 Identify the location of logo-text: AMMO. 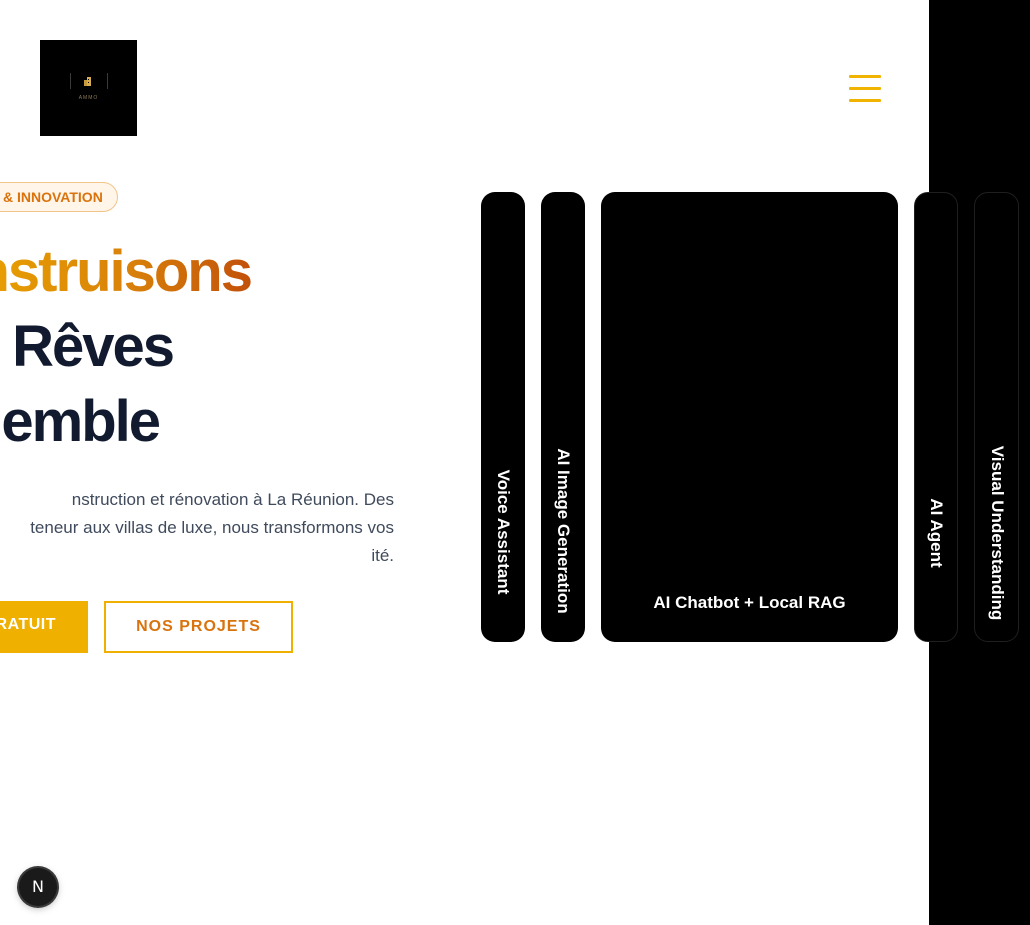
(88, 98).